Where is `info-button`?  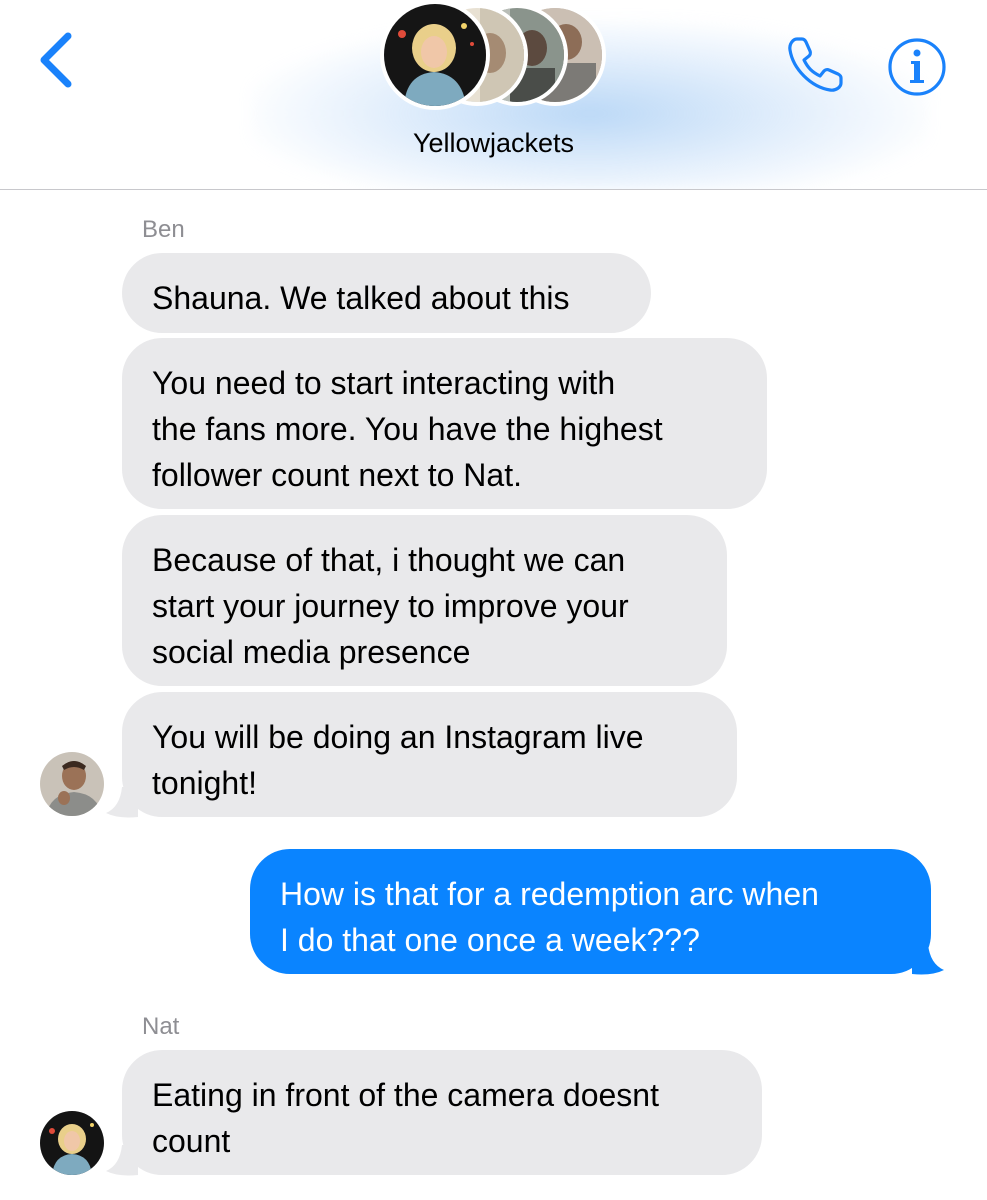 info-button is located at coordinates (917, 67).